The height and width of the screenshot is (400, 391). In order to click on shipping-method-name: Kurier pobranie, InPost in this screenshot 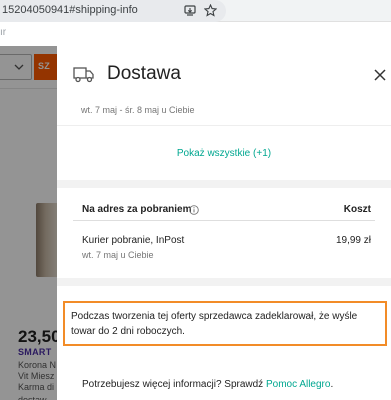, I will do `click(133, 240)`.